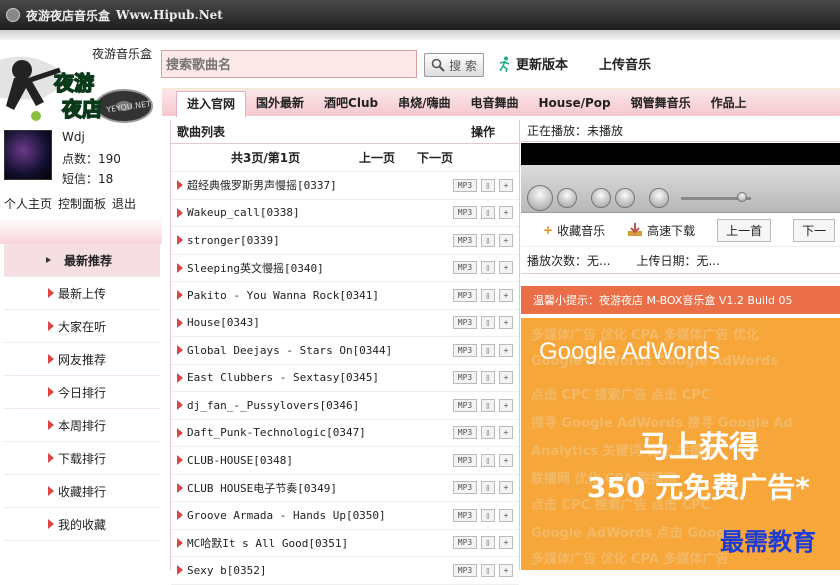 The width and height of the screenshot is (840, 585). What do you see at coordinates (276, 432) in the screenshot?
I see `song-title: Daft_Punk-Technologic[0347]` at bounding box center [276, 432].